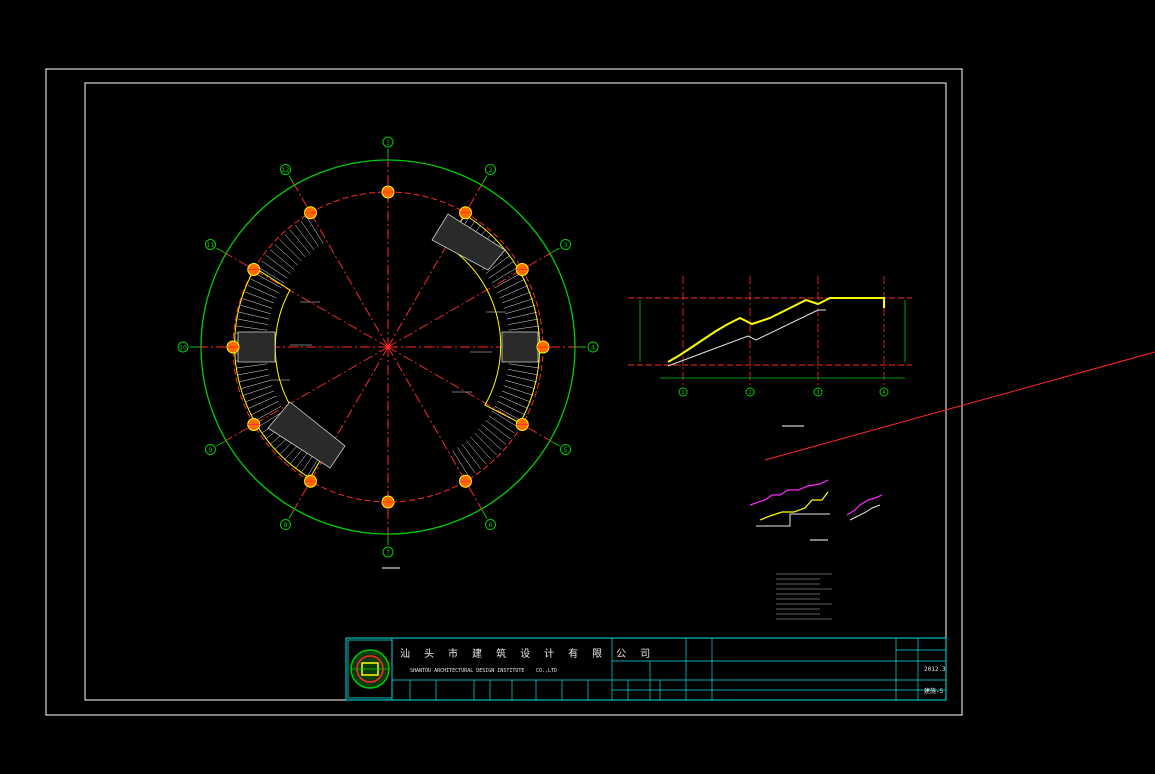  What do you see at coordinates (340, 265) in the screenshot?
I see `radial-axis-line` at bounding box center [340, 265].